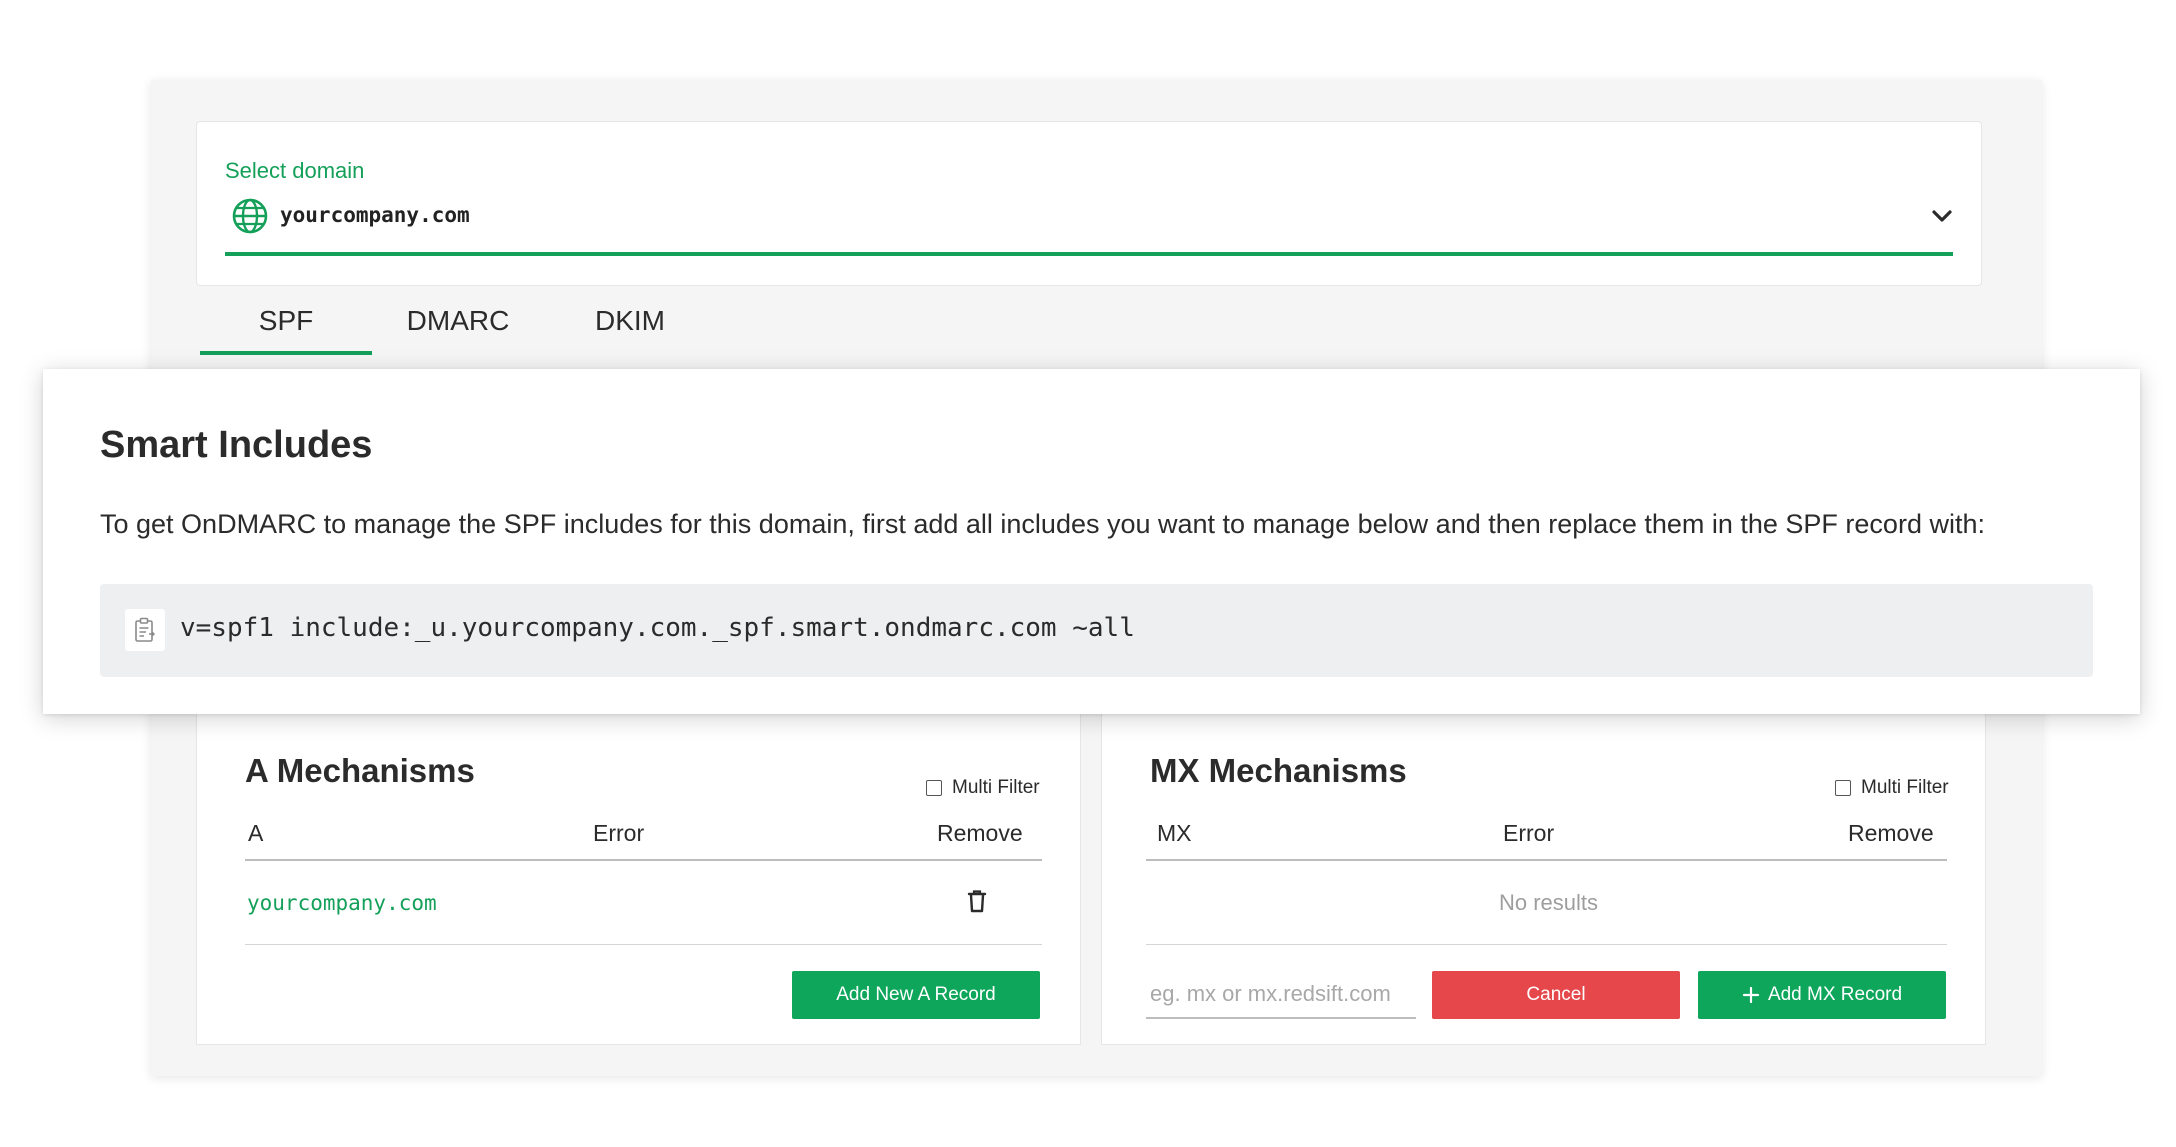 Image resolution: width=2176 pixels, height=1147 pixels. I want to click on trash-icon, so click(977, 901).